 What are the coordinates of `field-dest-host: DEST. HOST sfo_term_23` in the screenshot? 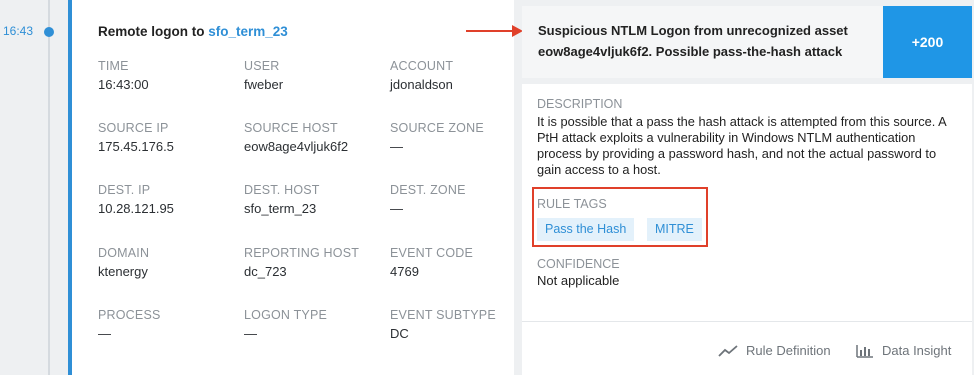 It's located at (282, 199).